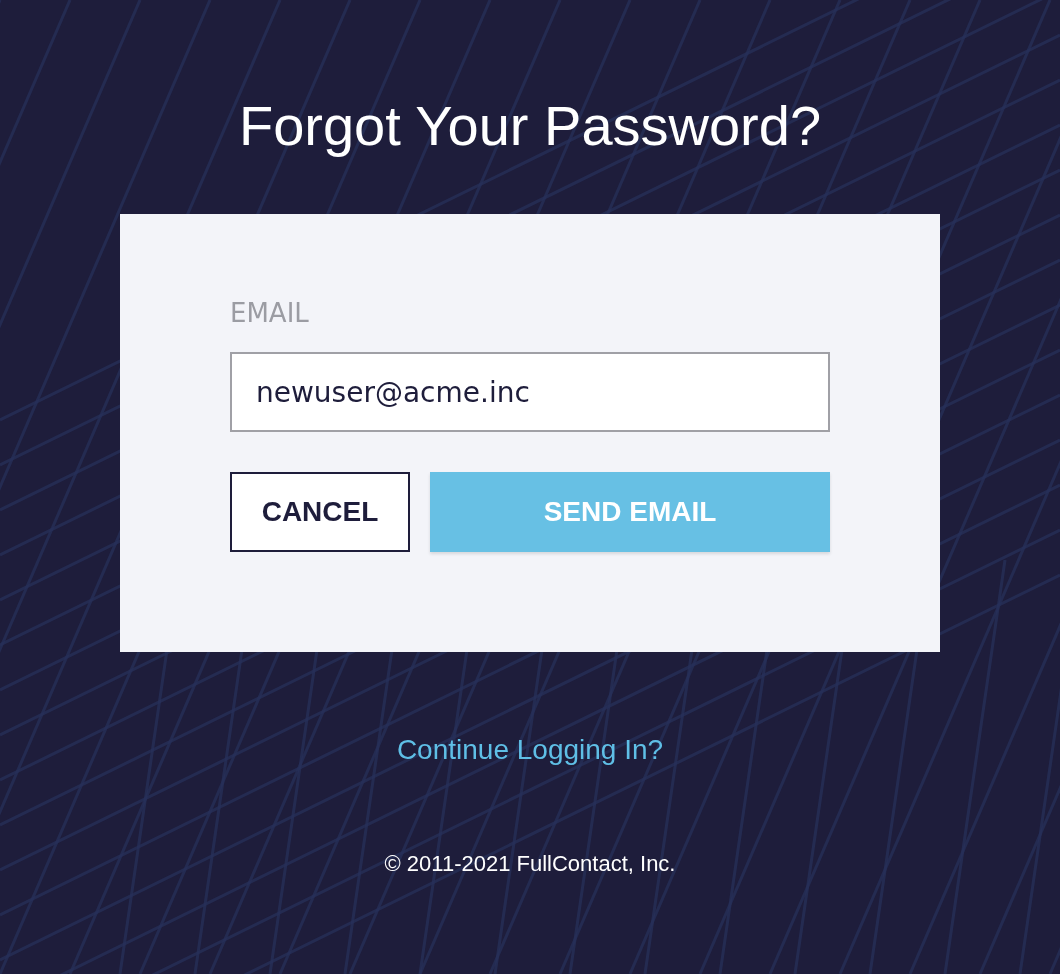 The height and width of the screenshot is (974, 1060). Describe the element at coordinates (530, 864) in the screenshot. I see `copyright-text: © 2011-2021 FullContact, Inc.` at that location.